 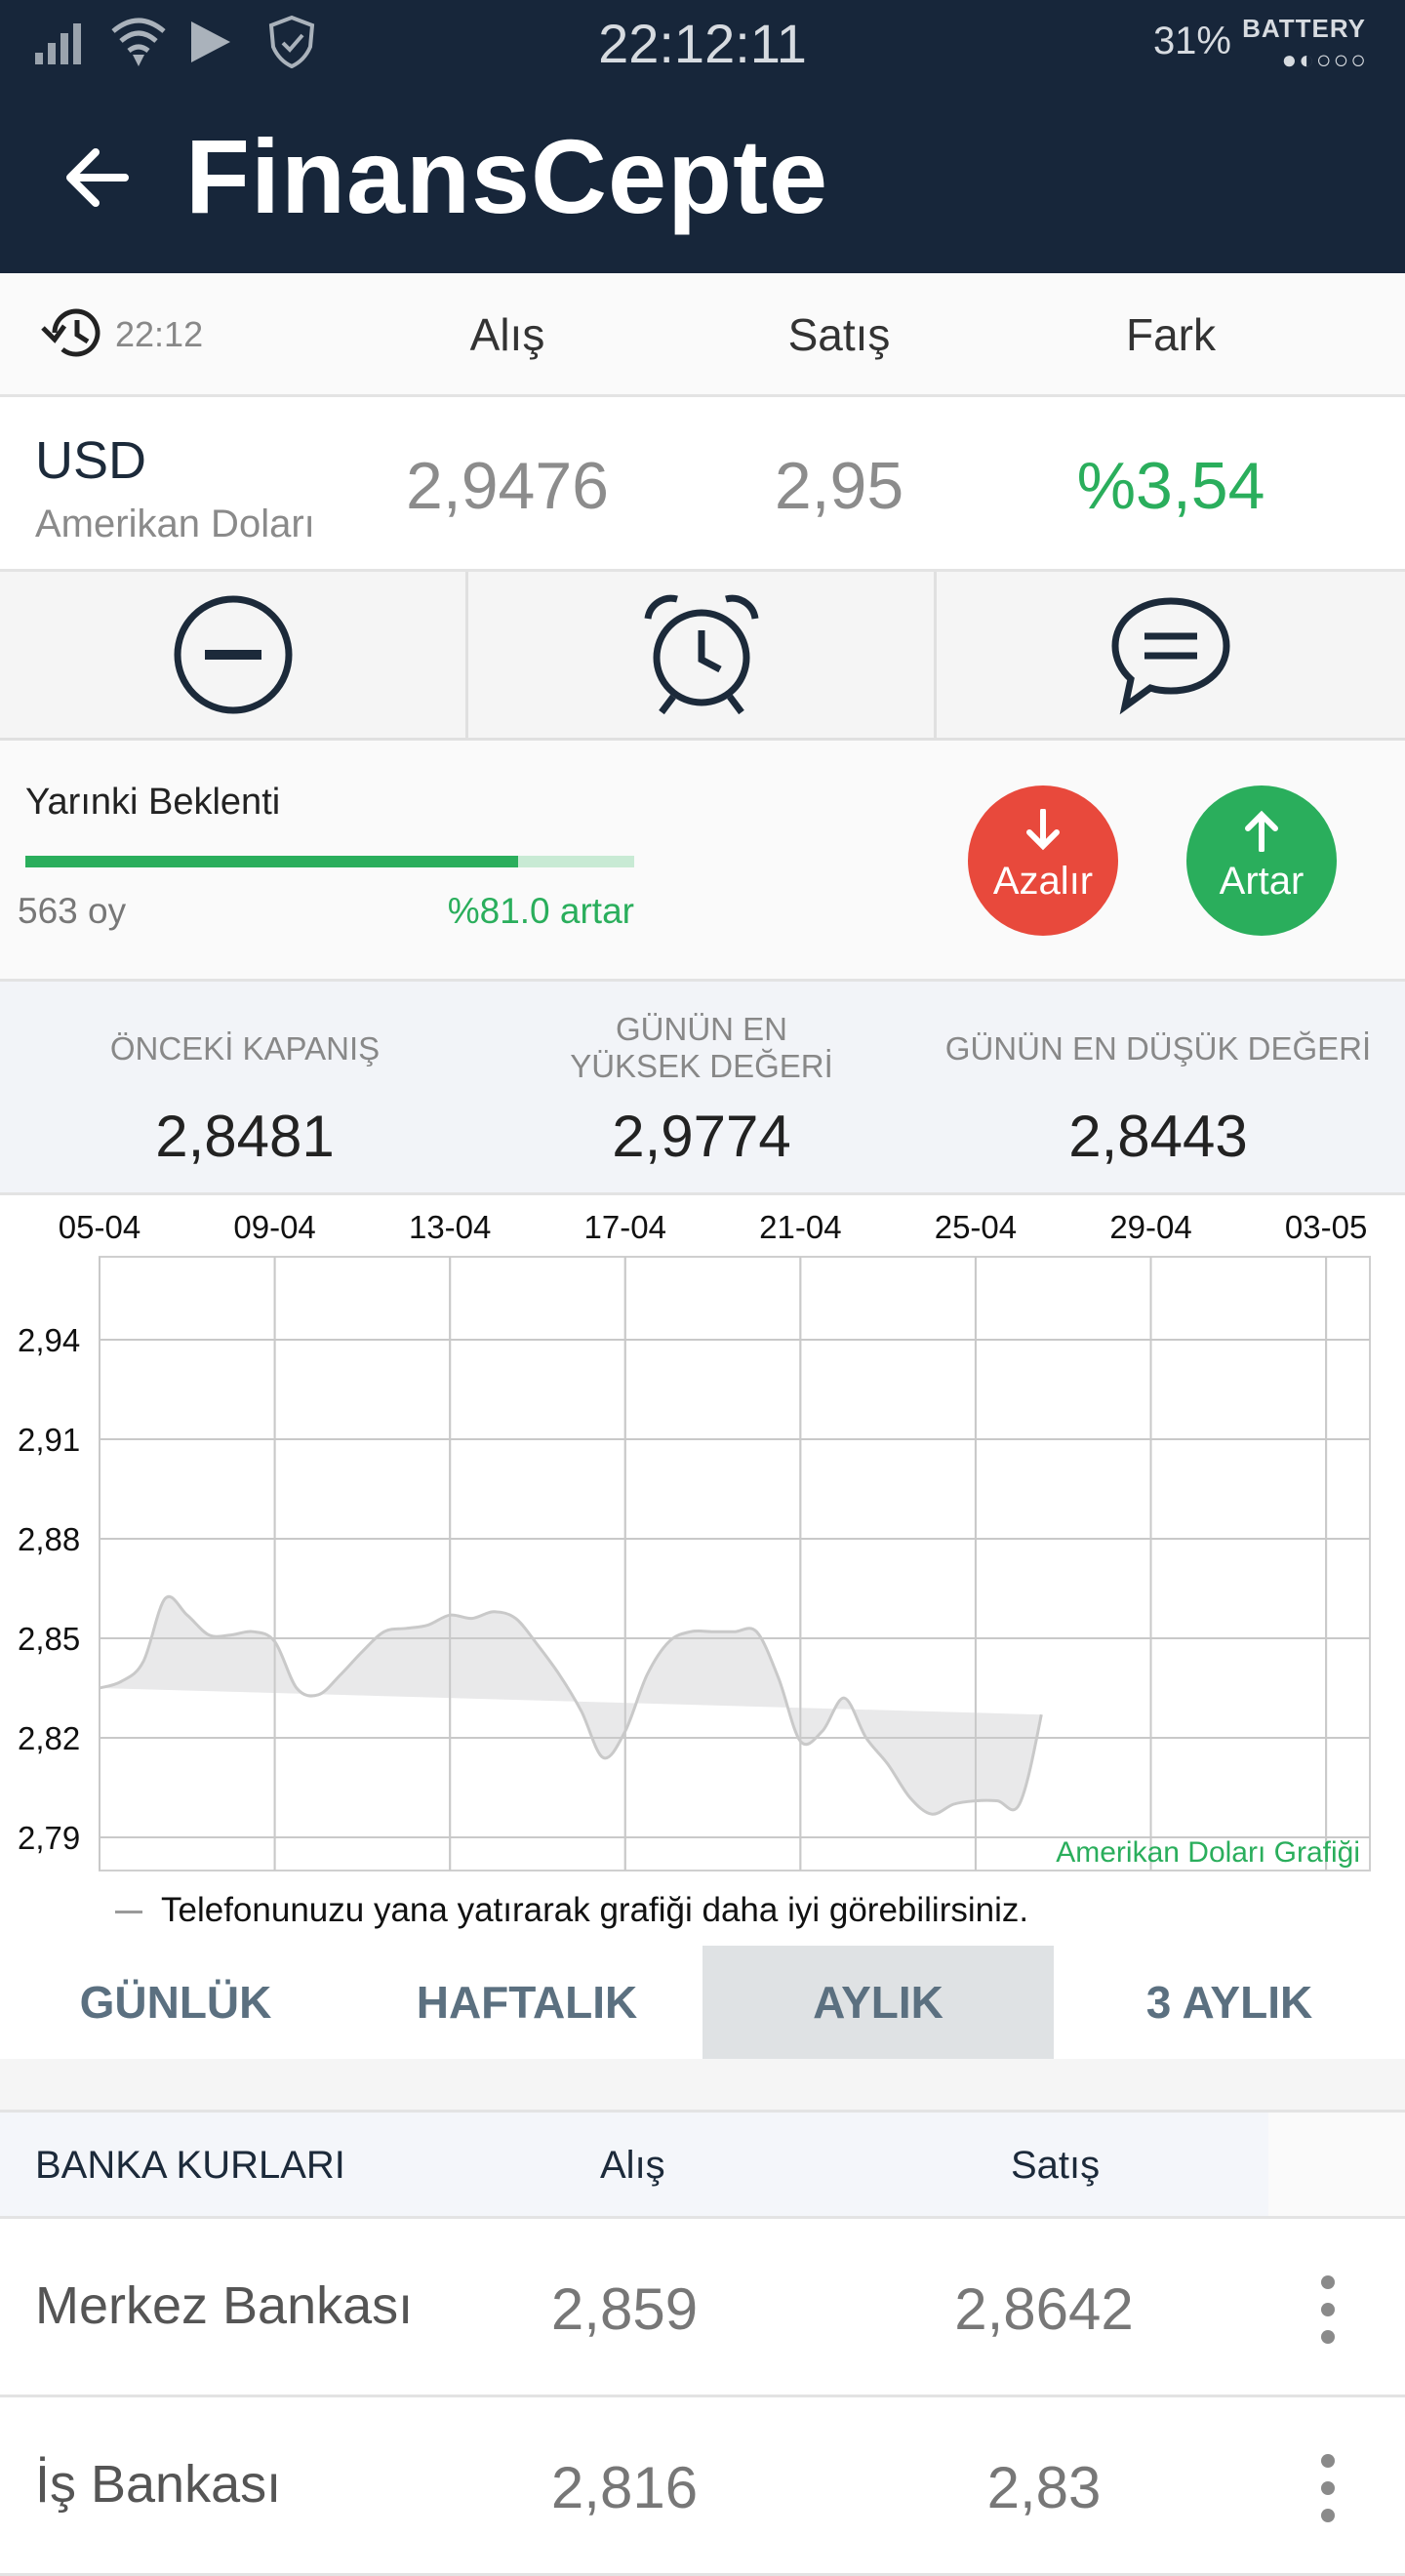 What do you see at coordinates (540, 911) in the screenshot?
I see `increase-percent: %81.0 artar` at bounding box center [540, 911].